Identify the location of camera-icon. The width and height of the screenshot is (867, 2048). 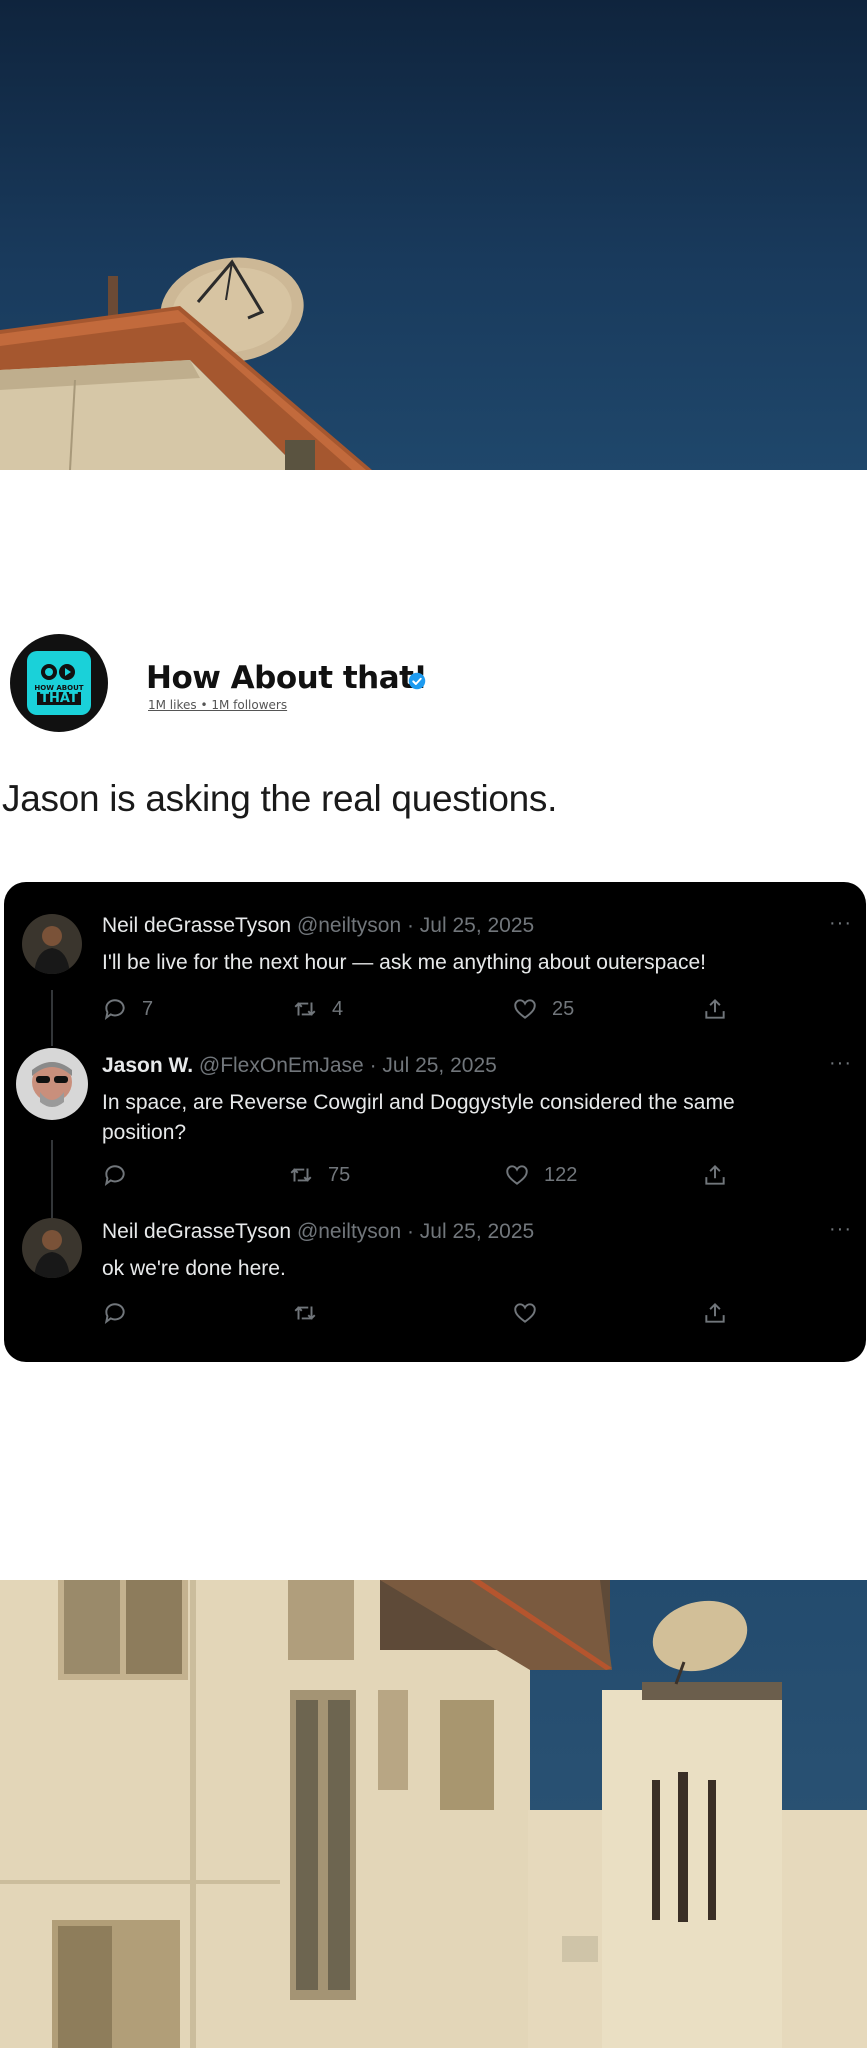
(58, 672).